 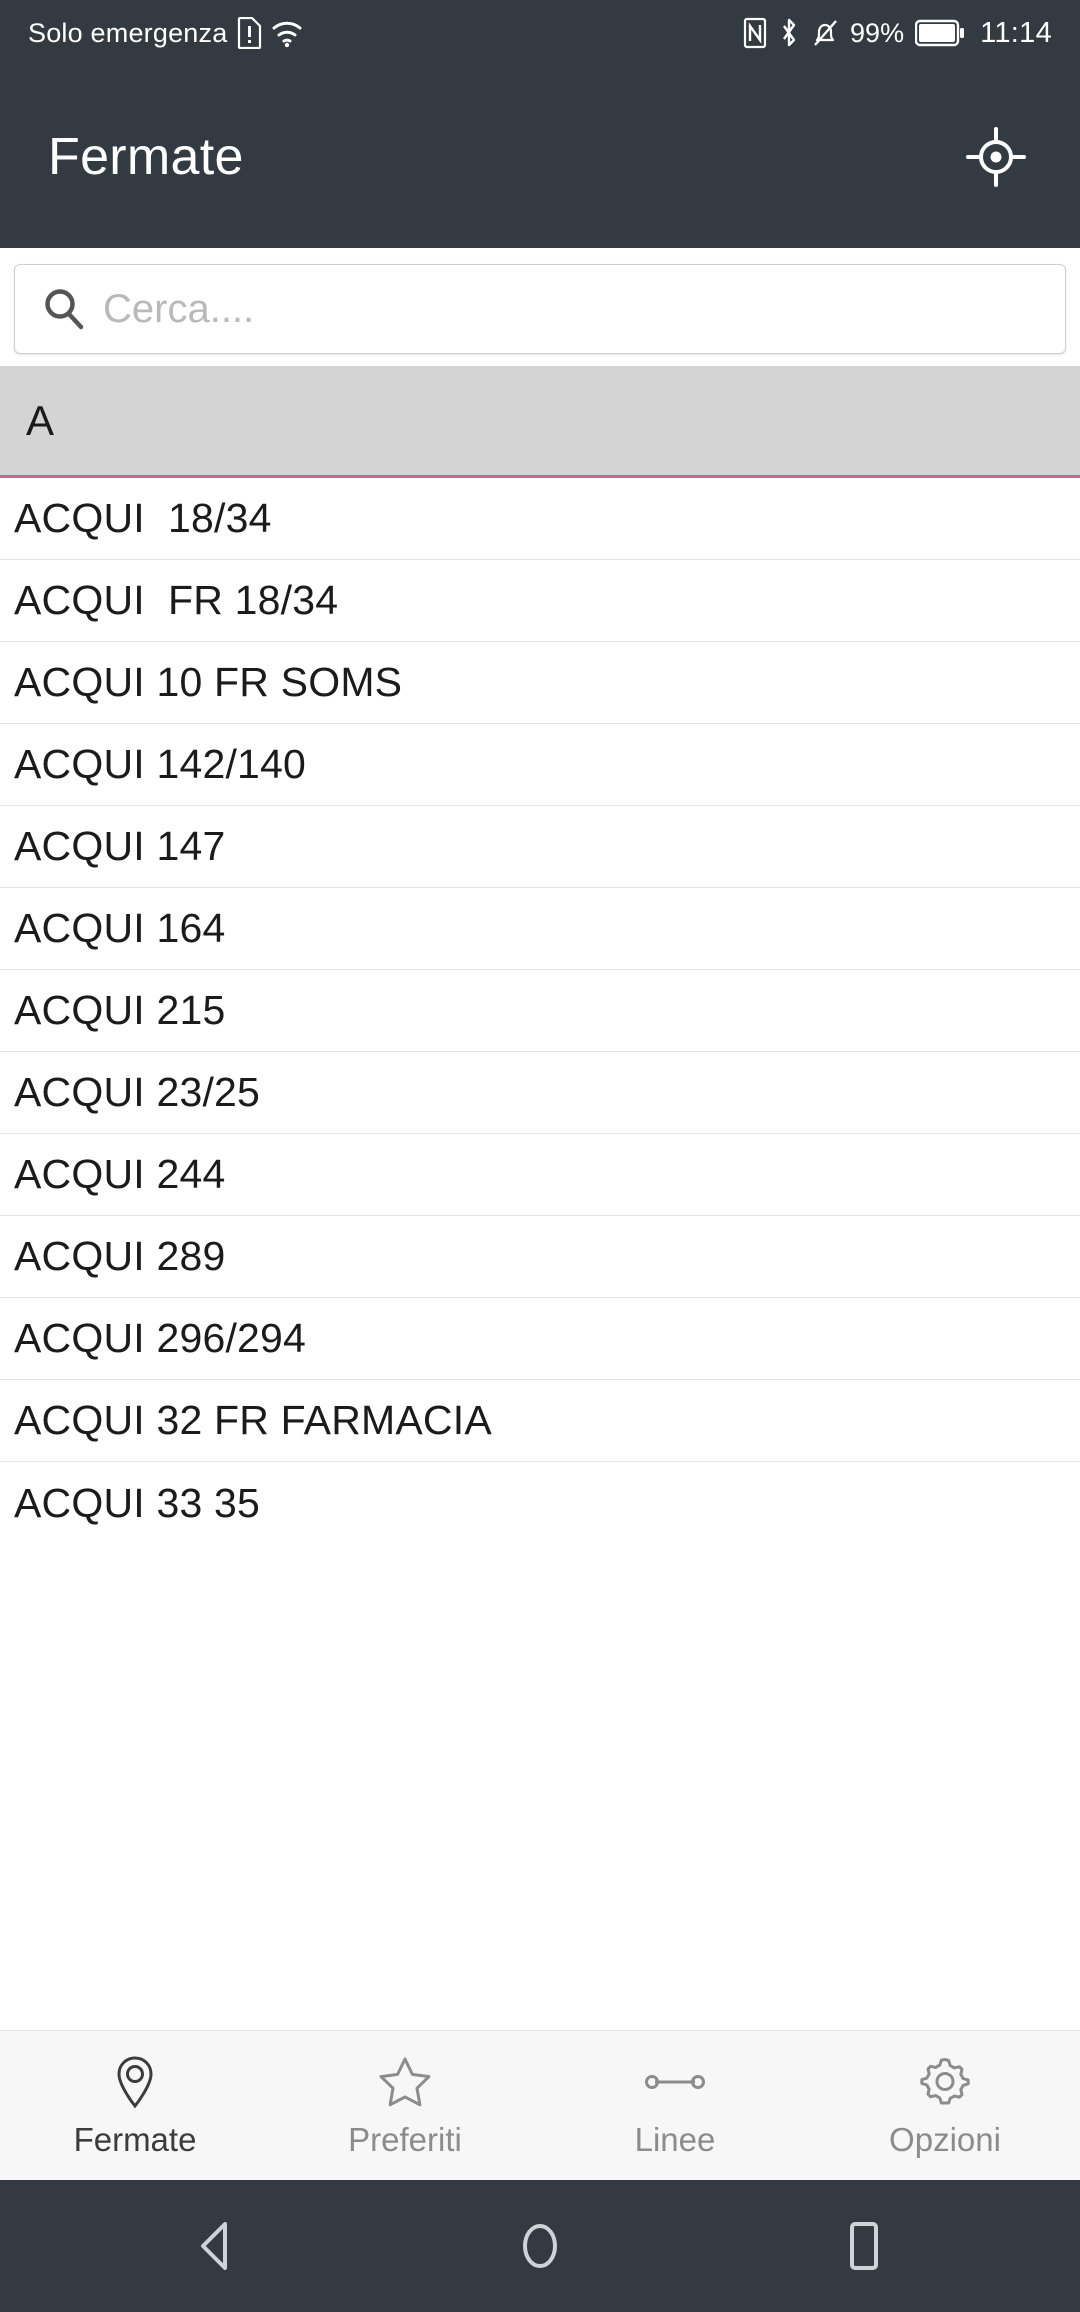 I want to click on list-item-label: ACQUI 33 35, so click(x=137, y=1502).